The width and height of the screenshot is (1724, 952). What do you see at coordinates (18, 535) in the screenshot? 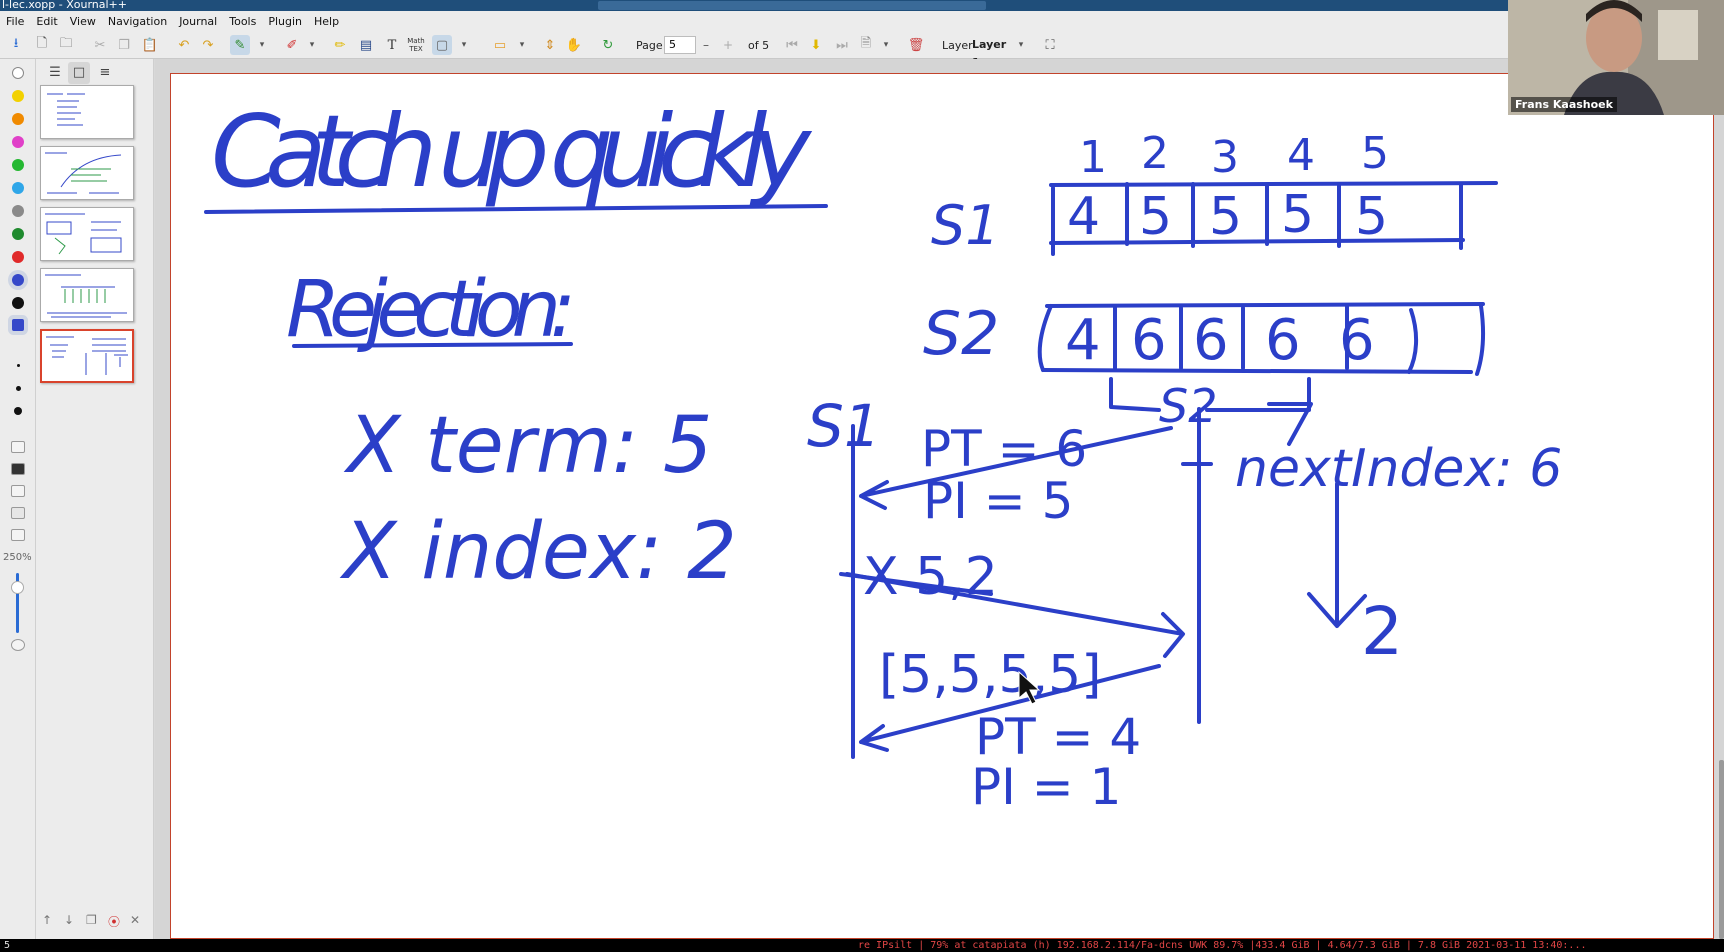
I see `zoom-100-icon` at bounding box center [18, 535].